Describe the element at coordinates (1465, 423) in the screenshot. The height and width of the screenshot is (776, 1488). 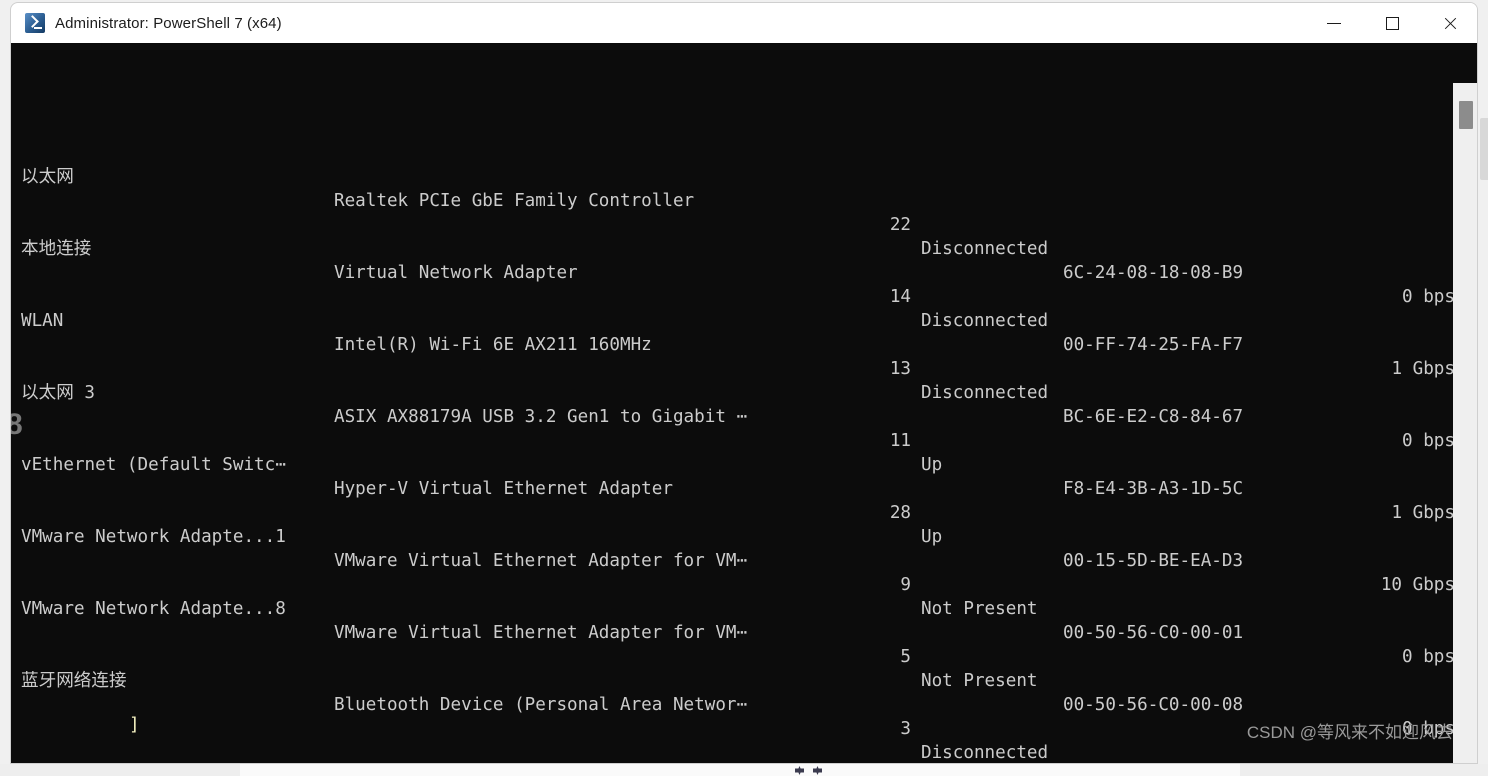
I see `terminal-scrollbar` at that location.